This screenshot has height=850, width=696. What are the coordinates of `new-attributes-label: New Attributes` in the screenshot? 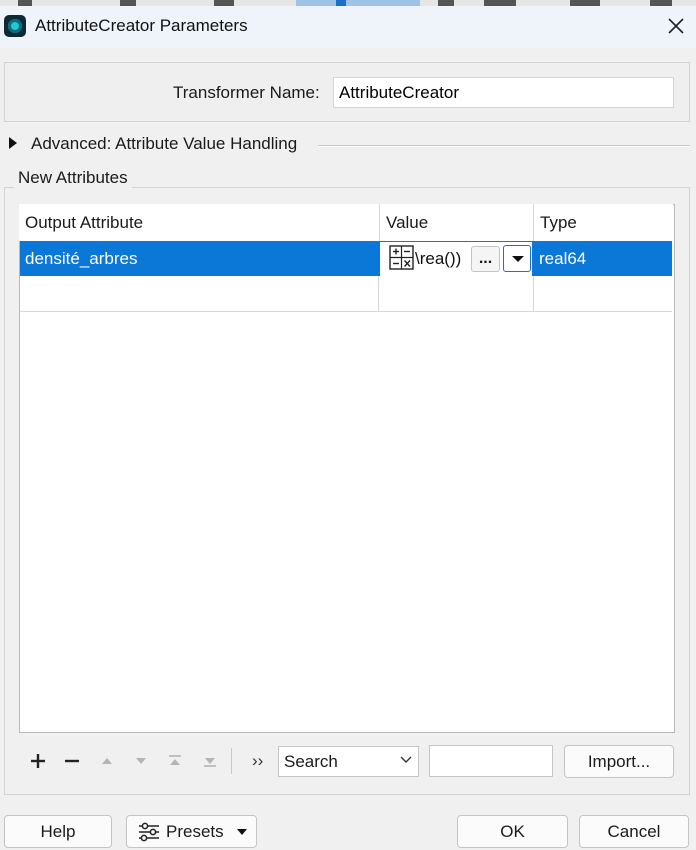 It's located at (73, 178).